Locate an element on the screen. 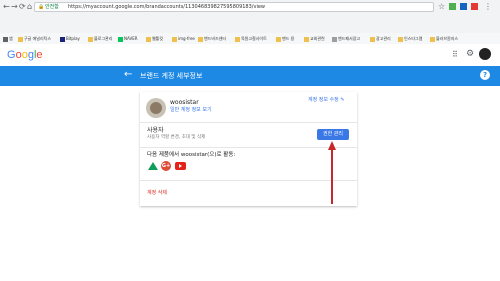 The height and width of the screenshot is (281, 500). google-drive-icon is located at coordinates (153, 166).